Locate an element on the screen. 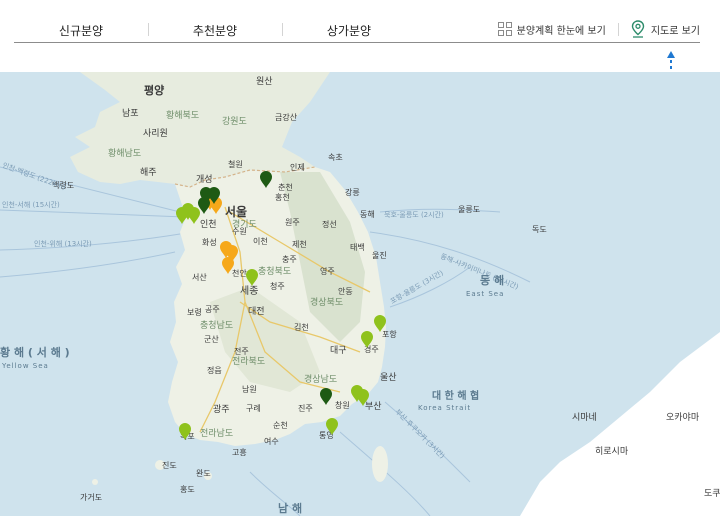 Image resolution: width=720 pixels, height=516 pixels. category-tabs: 신규분양 추천분양 상가분양 is located at coordinates (215, 30).